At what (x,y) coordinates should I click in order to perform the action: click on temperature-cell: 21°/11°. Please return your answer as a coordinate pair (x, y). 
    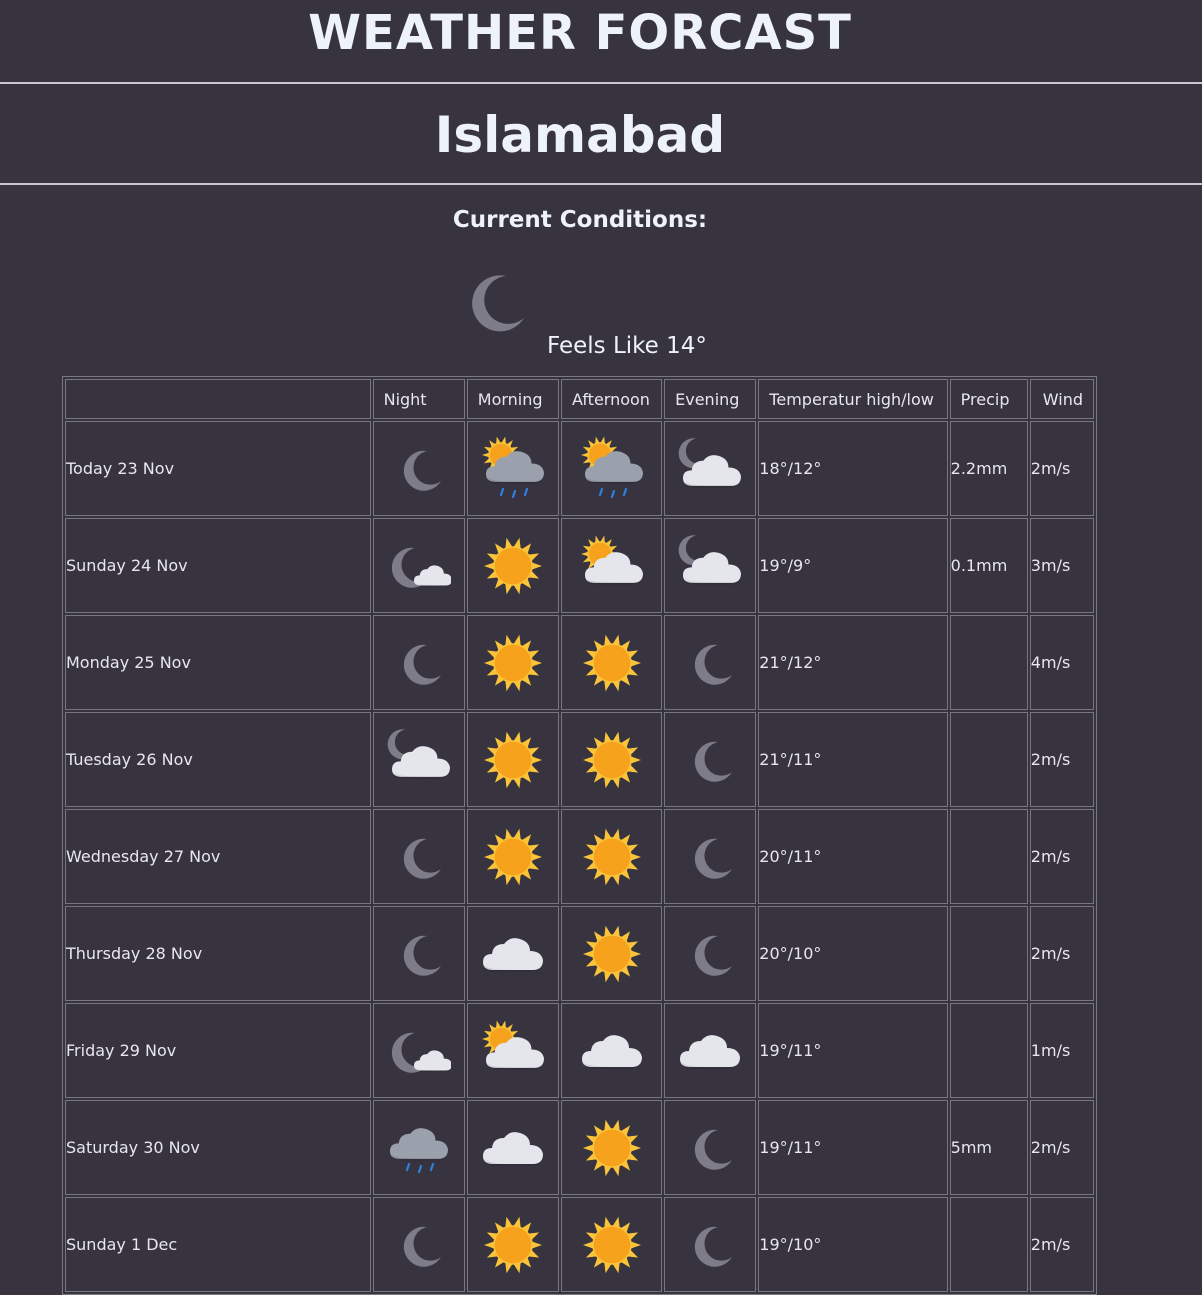
    Looking at the image, I should click on (853, 759).